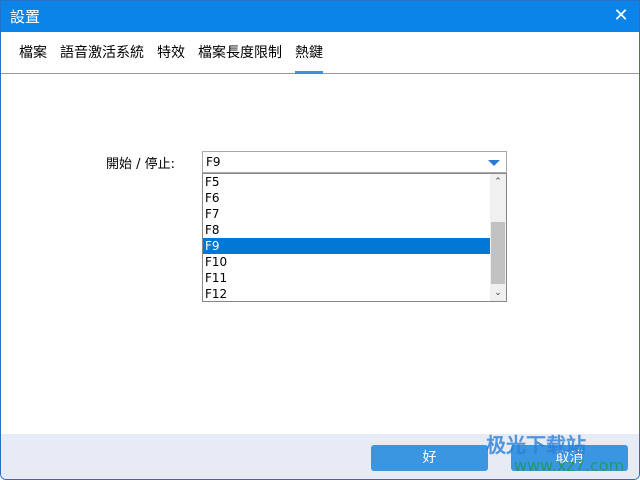  I want to click on hotkey-value: F9, so click(213, 162).